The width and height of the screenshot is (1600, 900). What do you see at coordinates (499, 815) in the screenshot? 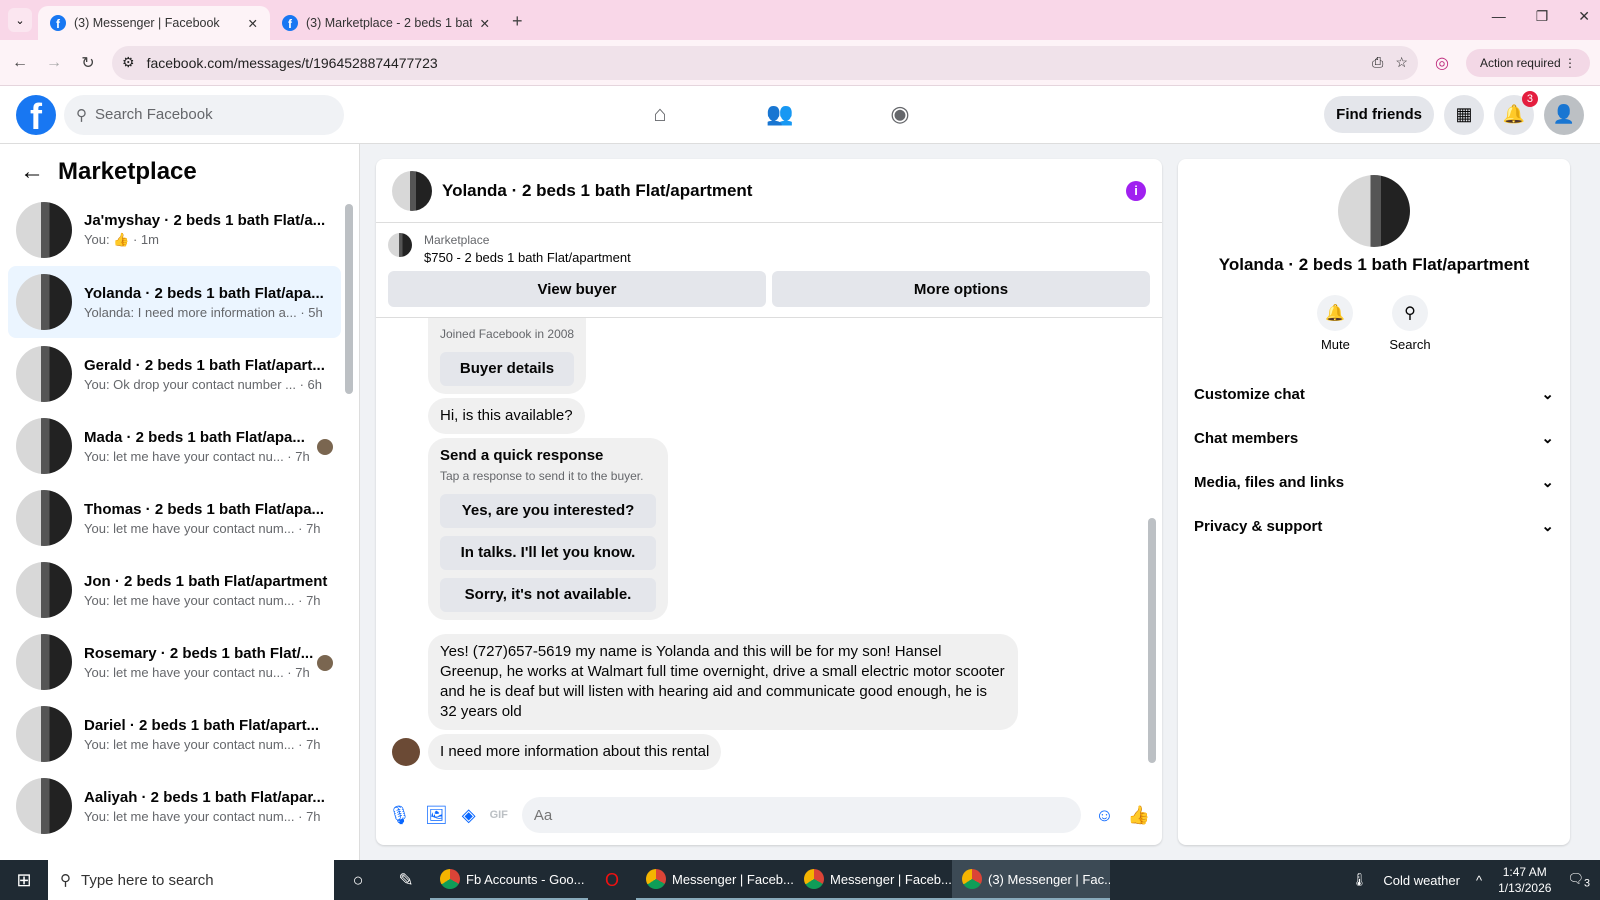
I see `gif-icon: GIF` at bounding box center [499, 815].